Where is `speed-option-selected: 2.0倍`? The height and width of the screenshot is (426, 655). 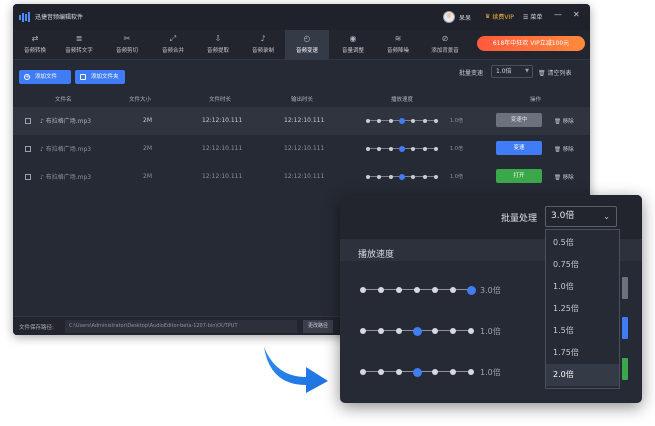 speed-option-selected: 2.0倍 is located at coordinates (582, 375).